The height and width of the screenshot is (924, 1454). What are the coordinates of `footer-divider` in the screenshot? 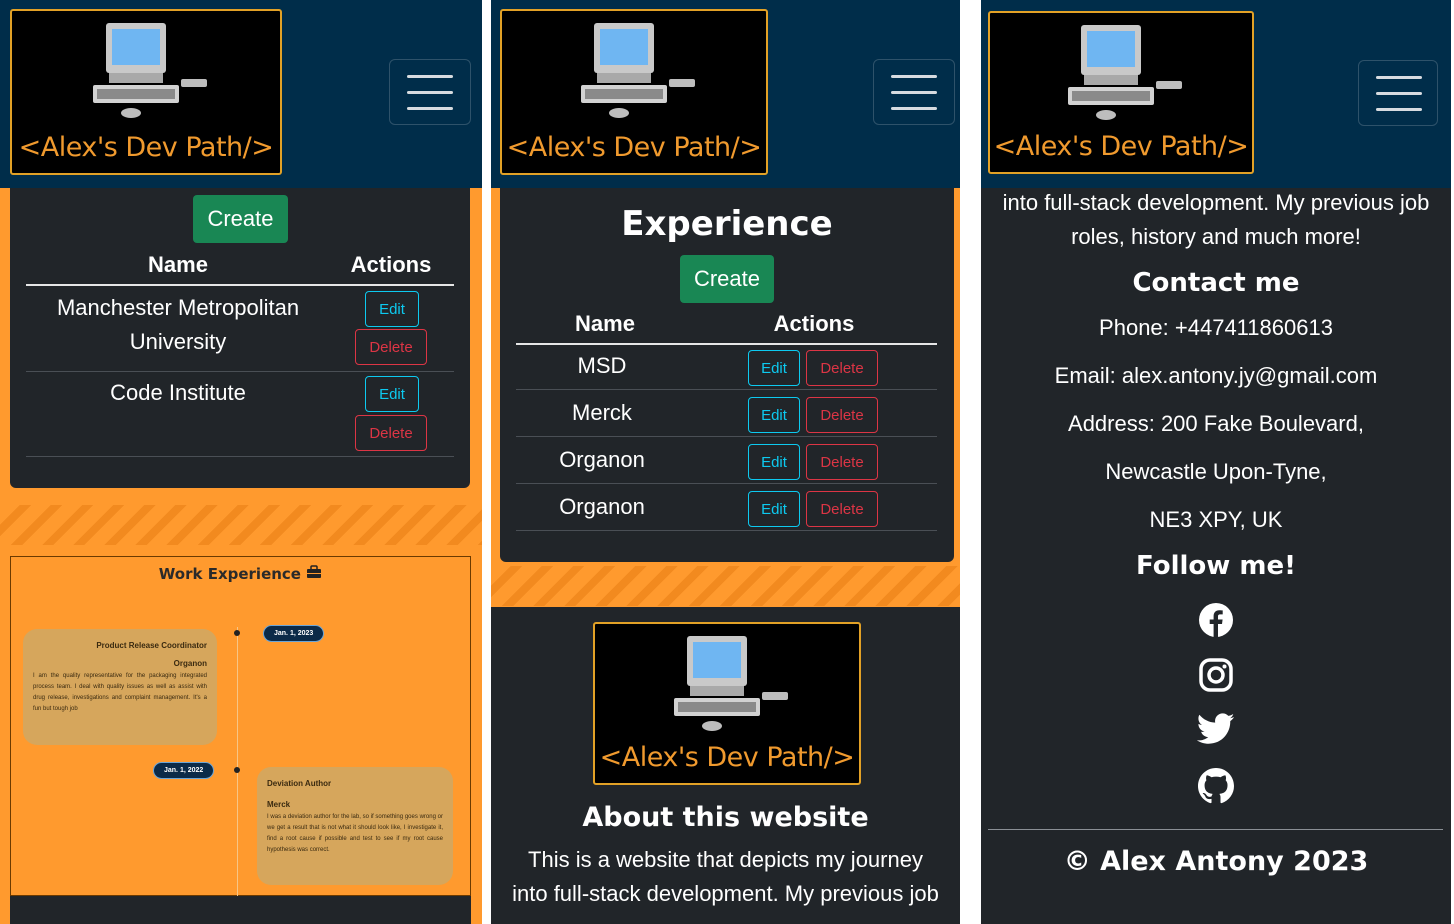 It's located at (1215, 829).